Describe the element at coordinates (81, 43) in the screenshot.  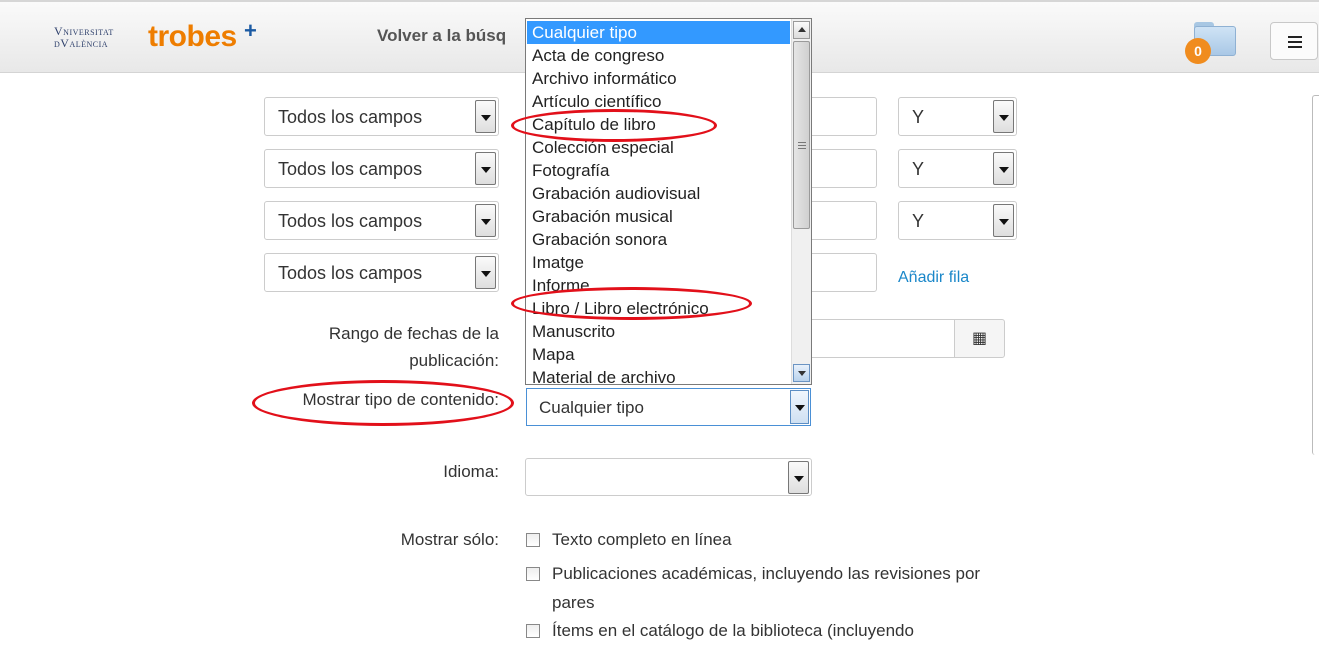
I see `logo-line-2: dValència` at that location.